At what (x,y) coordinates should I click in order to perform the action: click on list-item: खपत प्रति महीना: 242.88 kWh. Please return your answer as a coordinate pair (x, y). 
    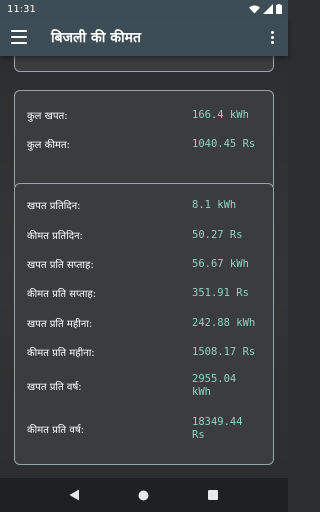
    Looking at the image, I should click on (145, 323).